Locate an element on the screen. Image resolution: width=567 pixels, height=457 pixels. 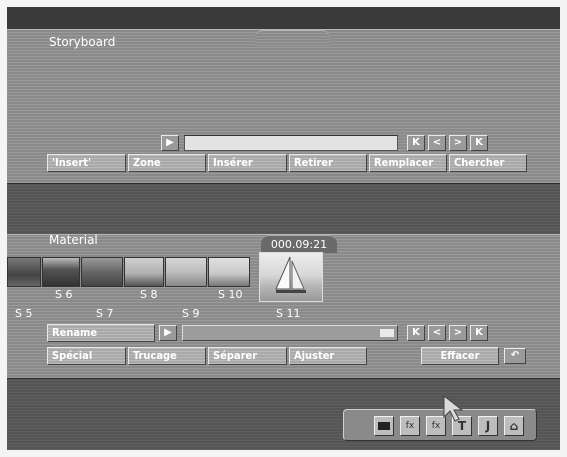
storyboard-tab is located at coordinates (292, 38).